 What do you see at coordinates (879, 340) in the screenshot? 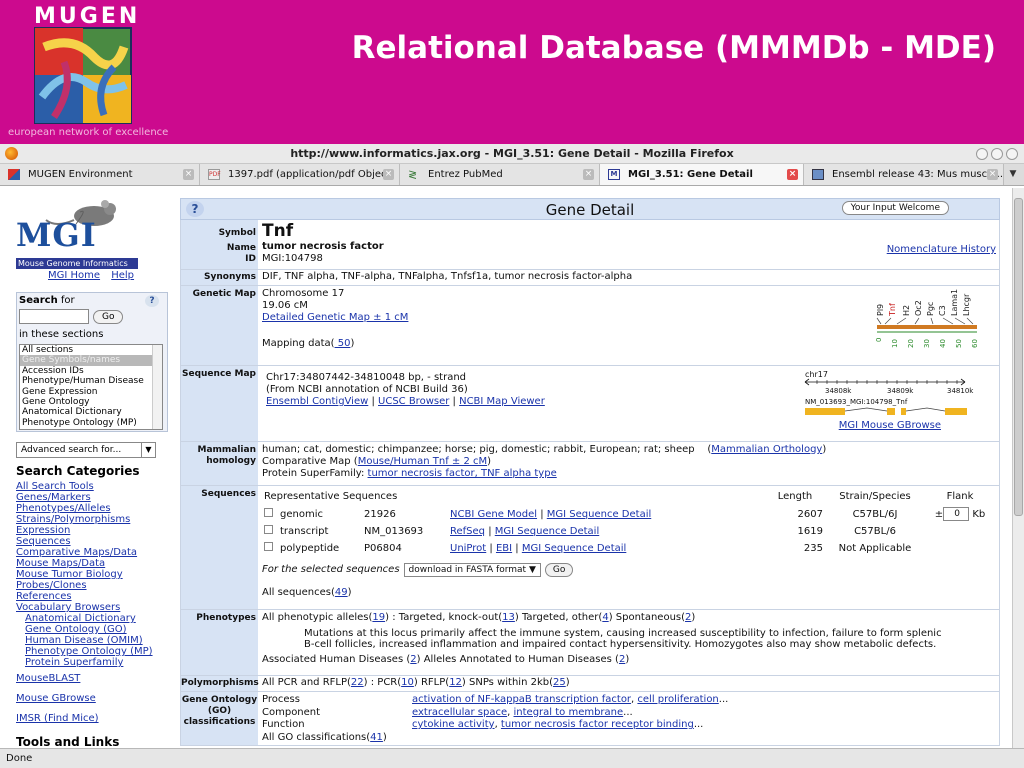
I see `map-tick: 0` at bounding box center [879, 340].